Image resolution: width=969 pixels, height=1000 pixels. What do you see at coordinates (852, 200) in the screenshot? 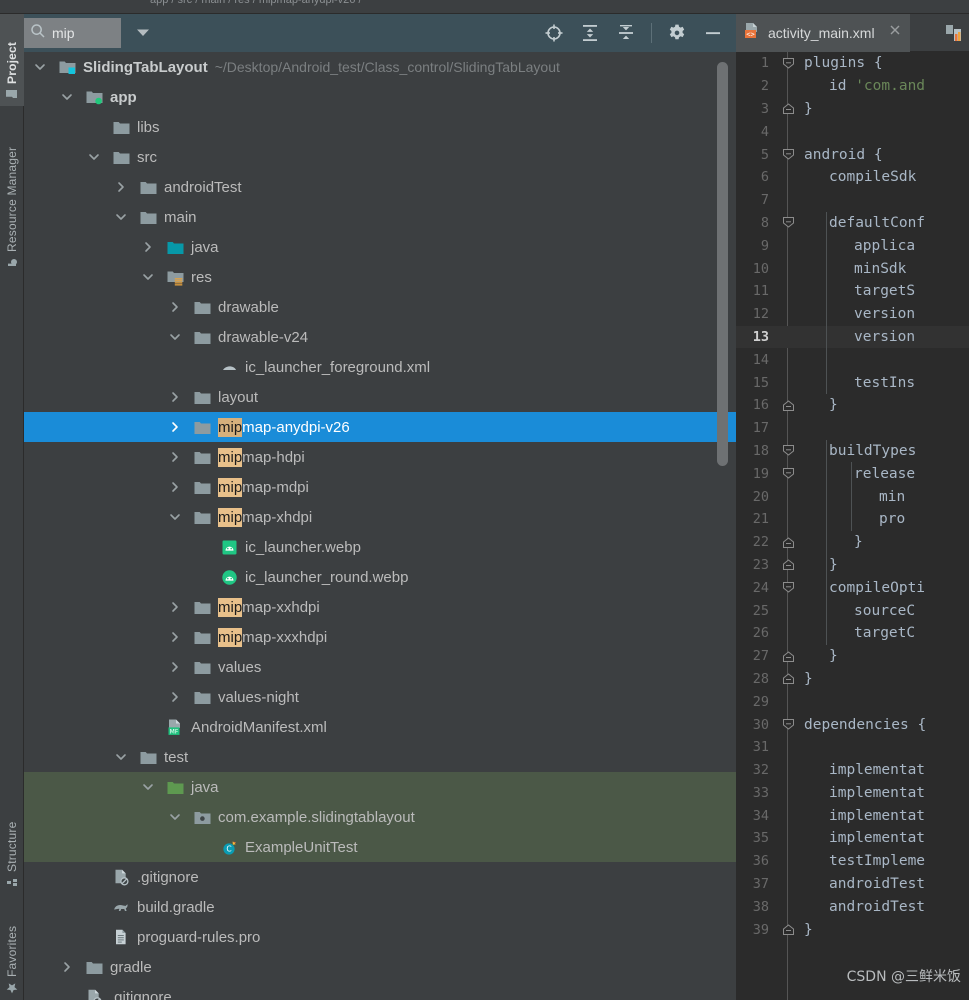
I see `code-line: 7` at bounding box center [852, 200].